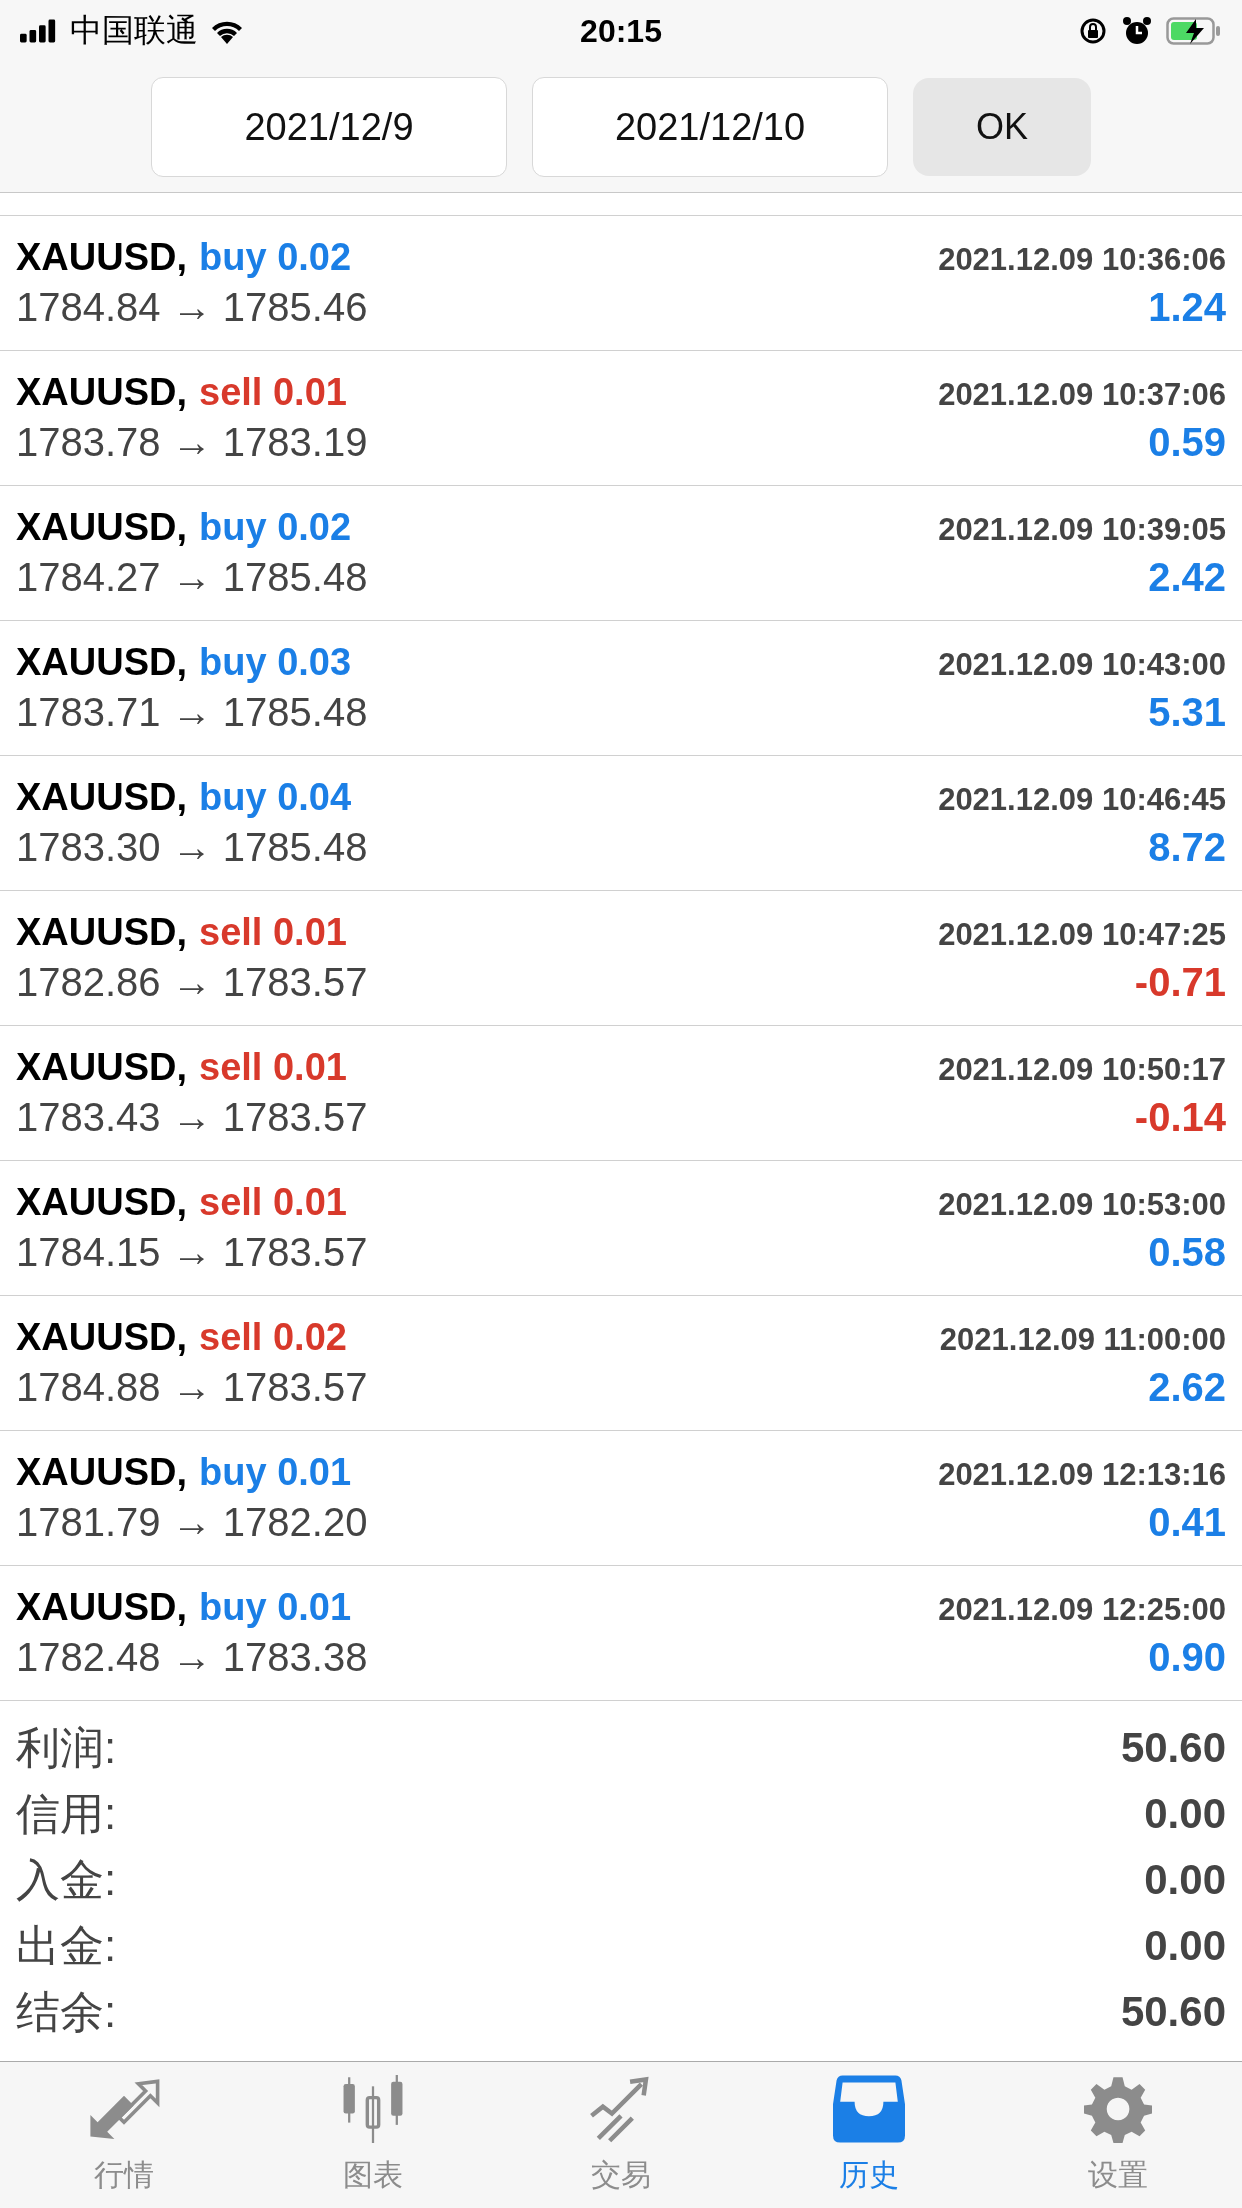  What do you see at coordinates (1093, 31) in the screenshot?
I see `rotation-lock-icon` at bounding box center [1093, 31].